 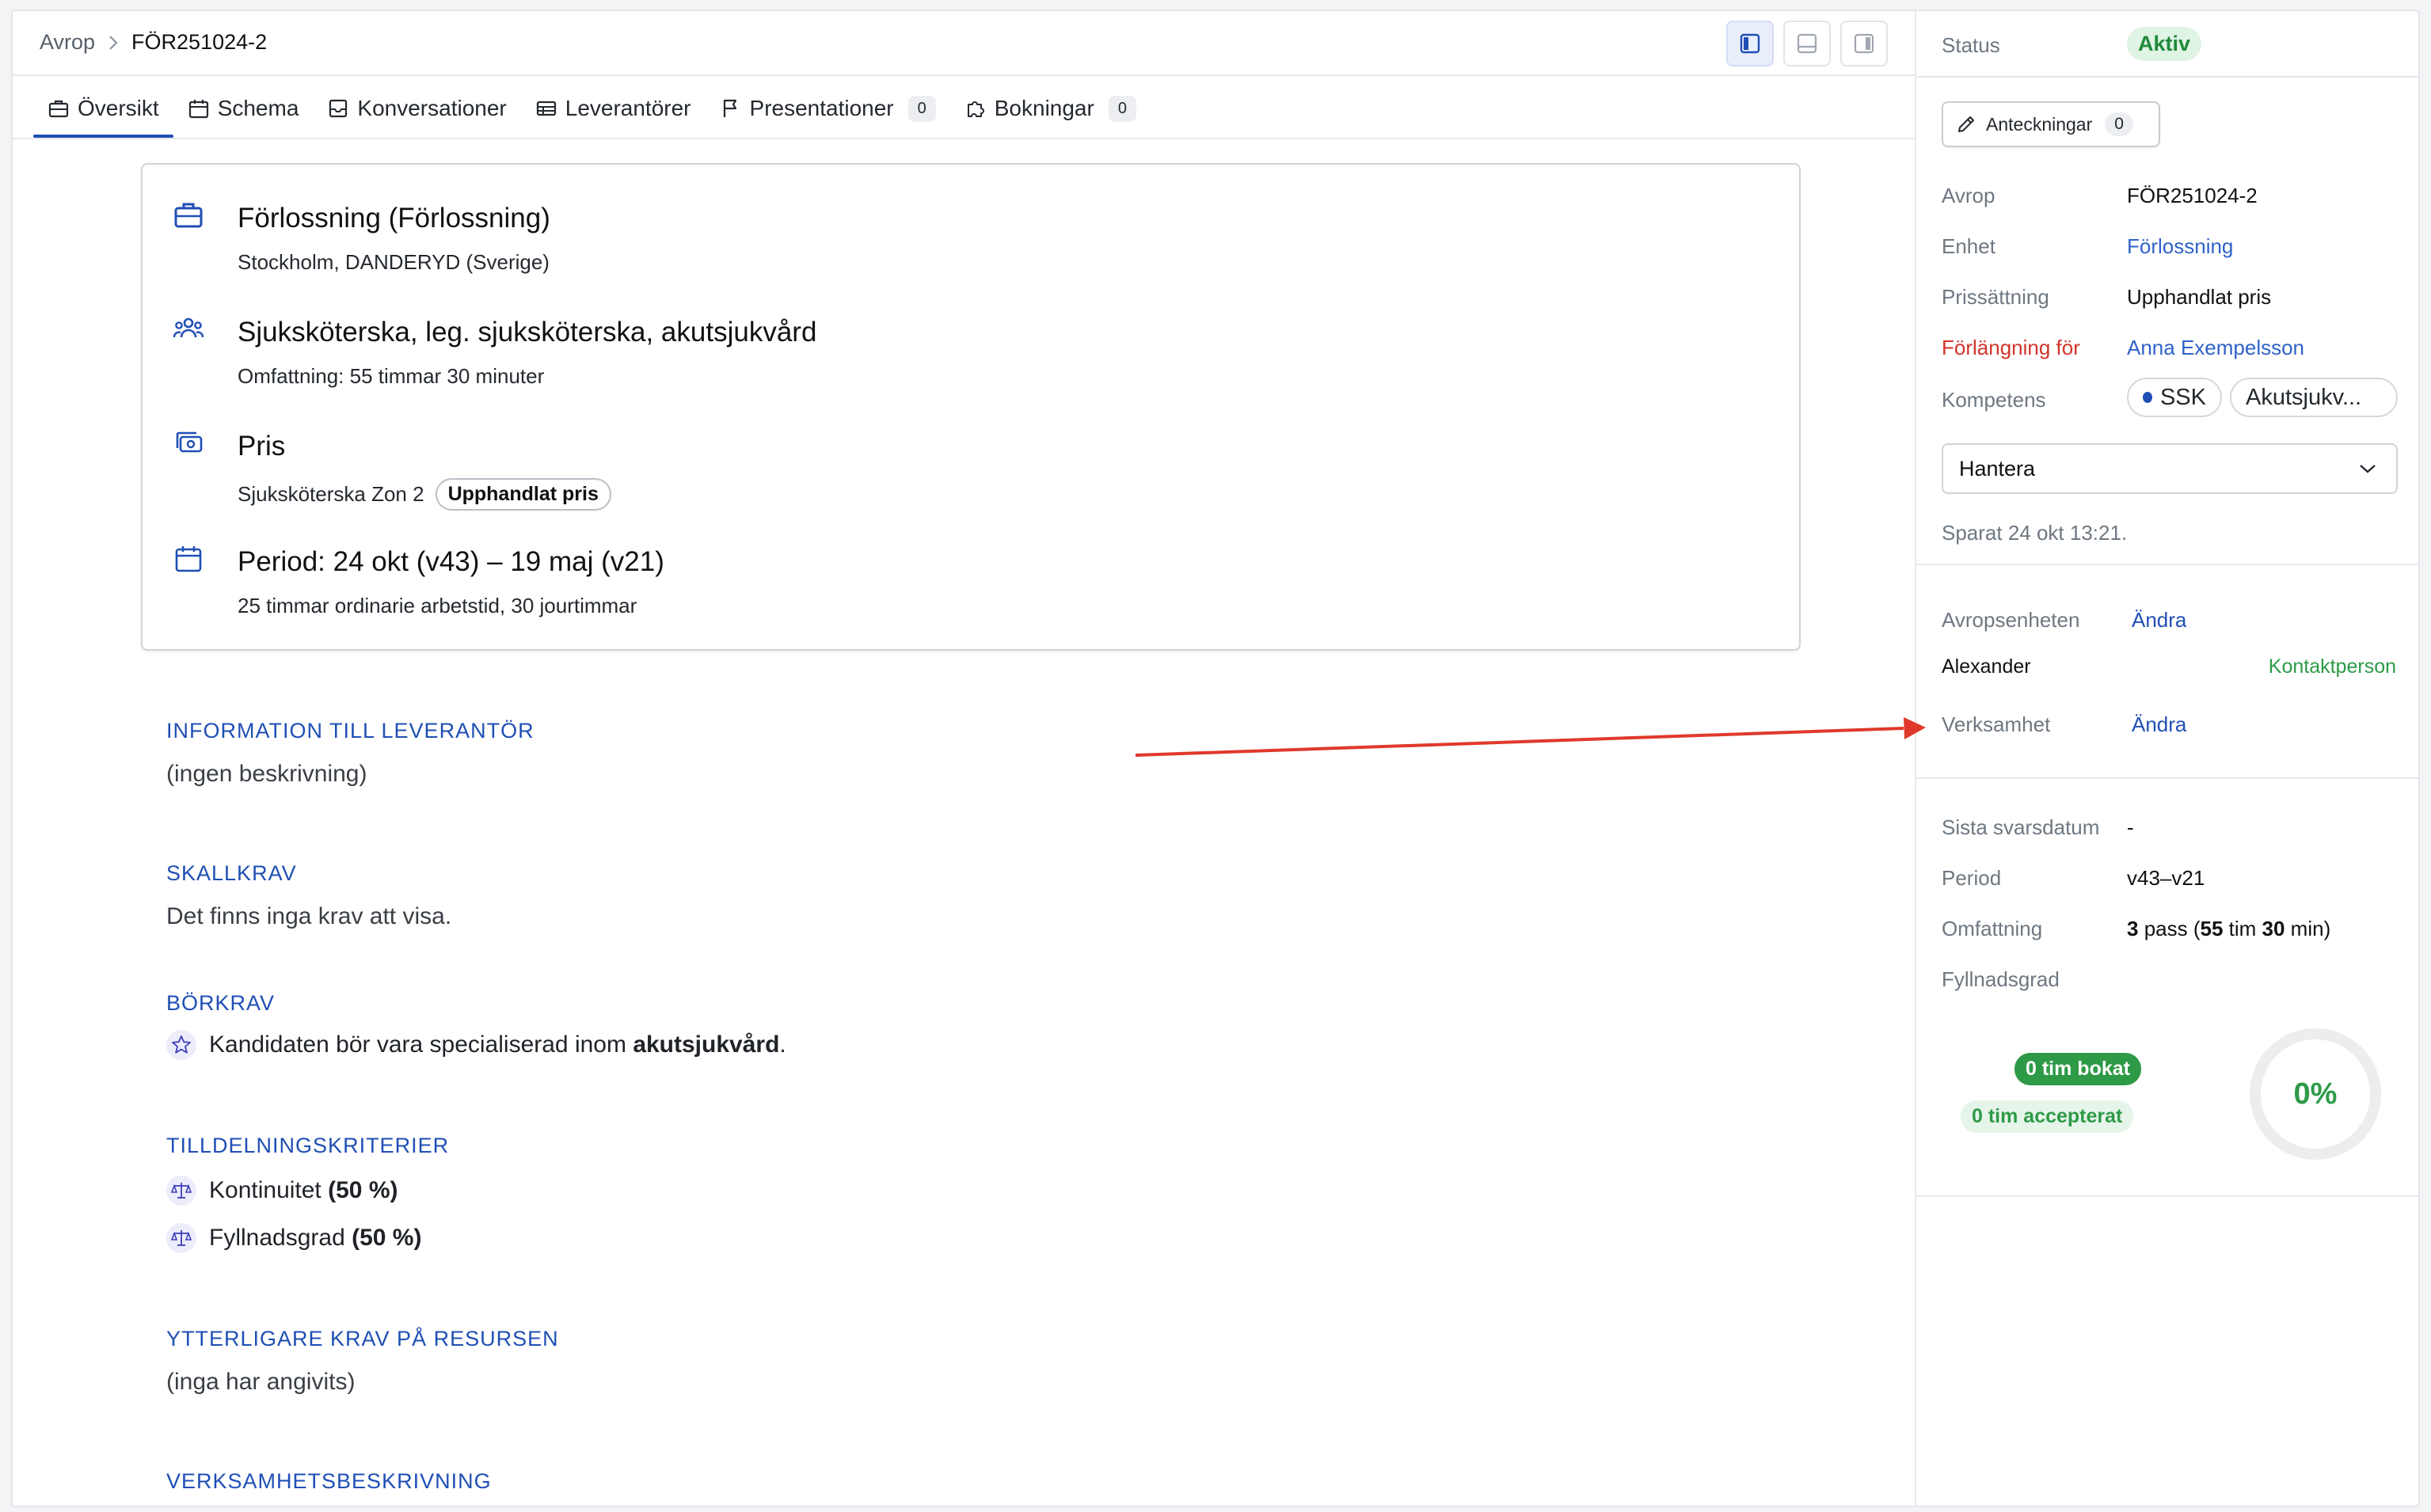 What do you see at coordinates (2199, 297) in the screenshot?
I see `pricing-value: Upphandlat pris` at bounding box center [2199, 297].